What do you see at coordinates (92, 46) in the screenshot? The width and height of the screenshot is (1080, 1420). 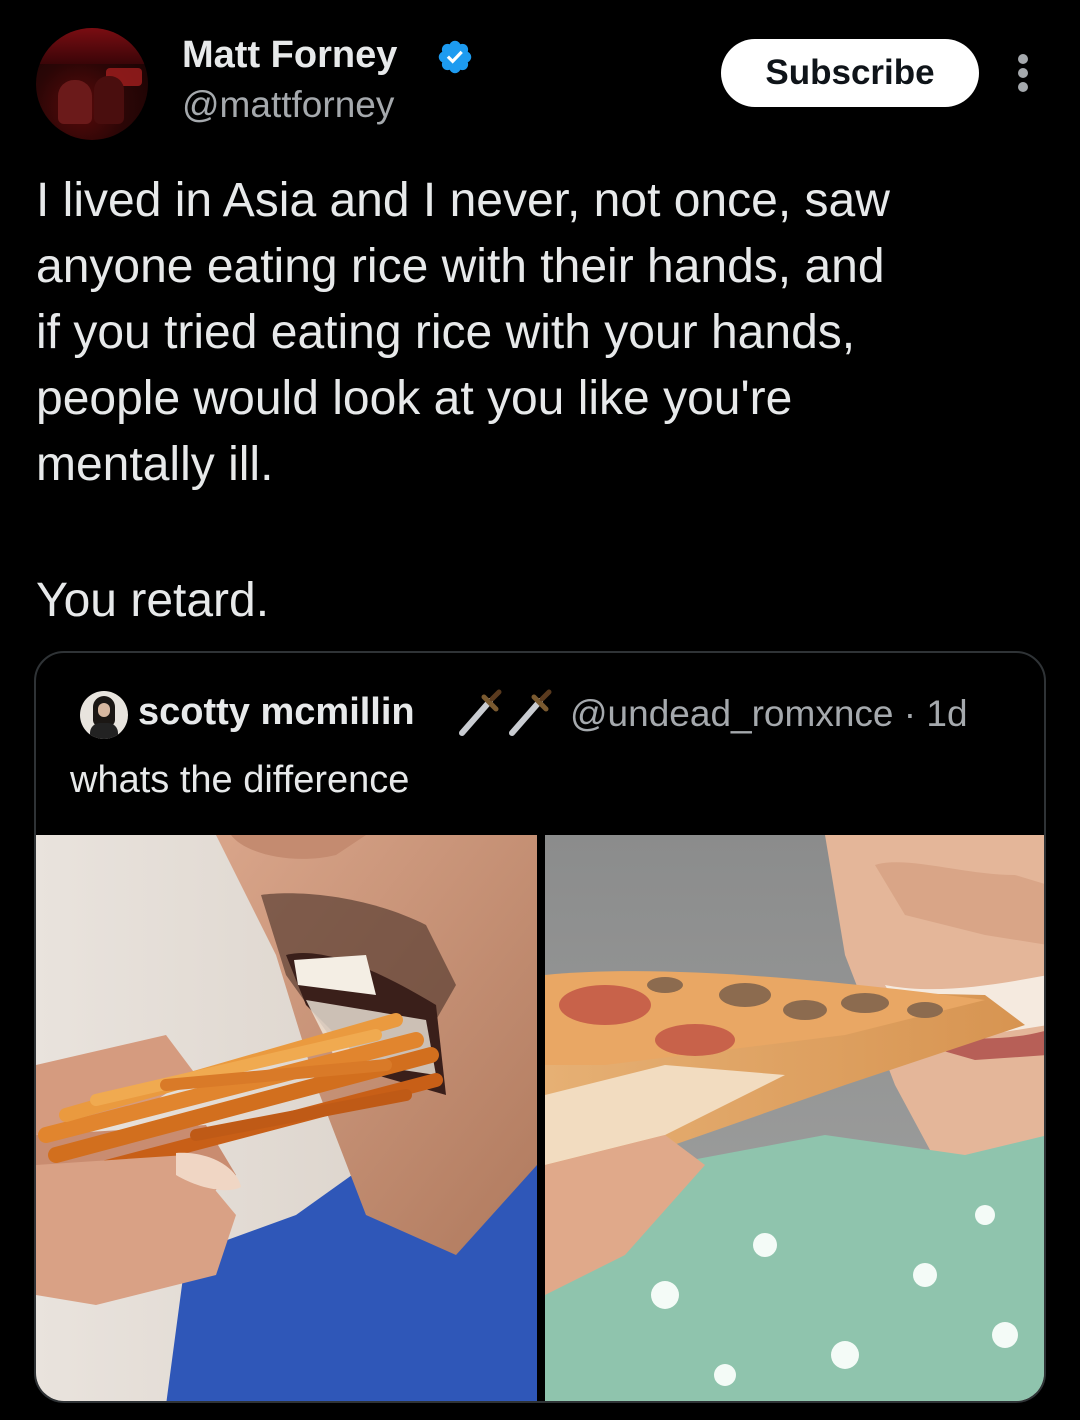 I see `avatar-background` at bounding box center [92, 46].